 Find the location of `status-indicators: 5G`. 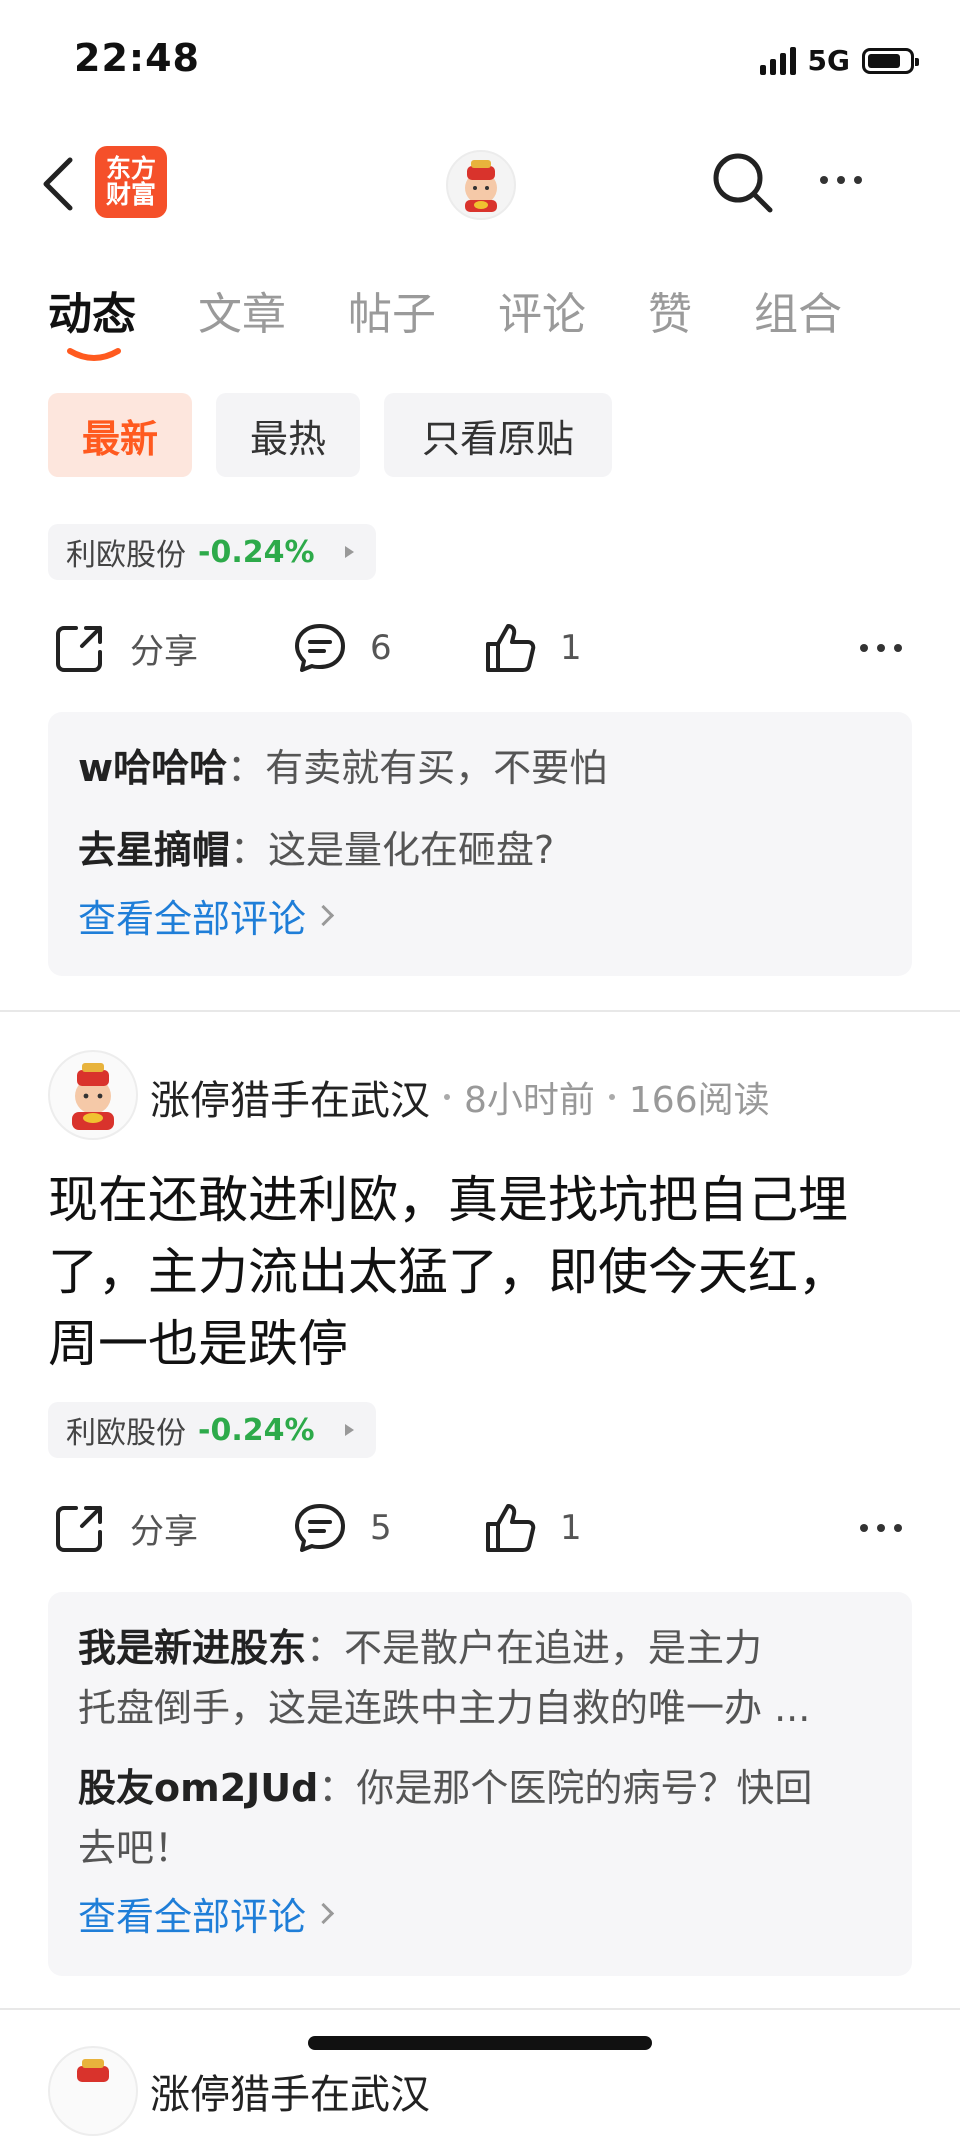

status-indicators: 5G is located at coordinates (839, 60).